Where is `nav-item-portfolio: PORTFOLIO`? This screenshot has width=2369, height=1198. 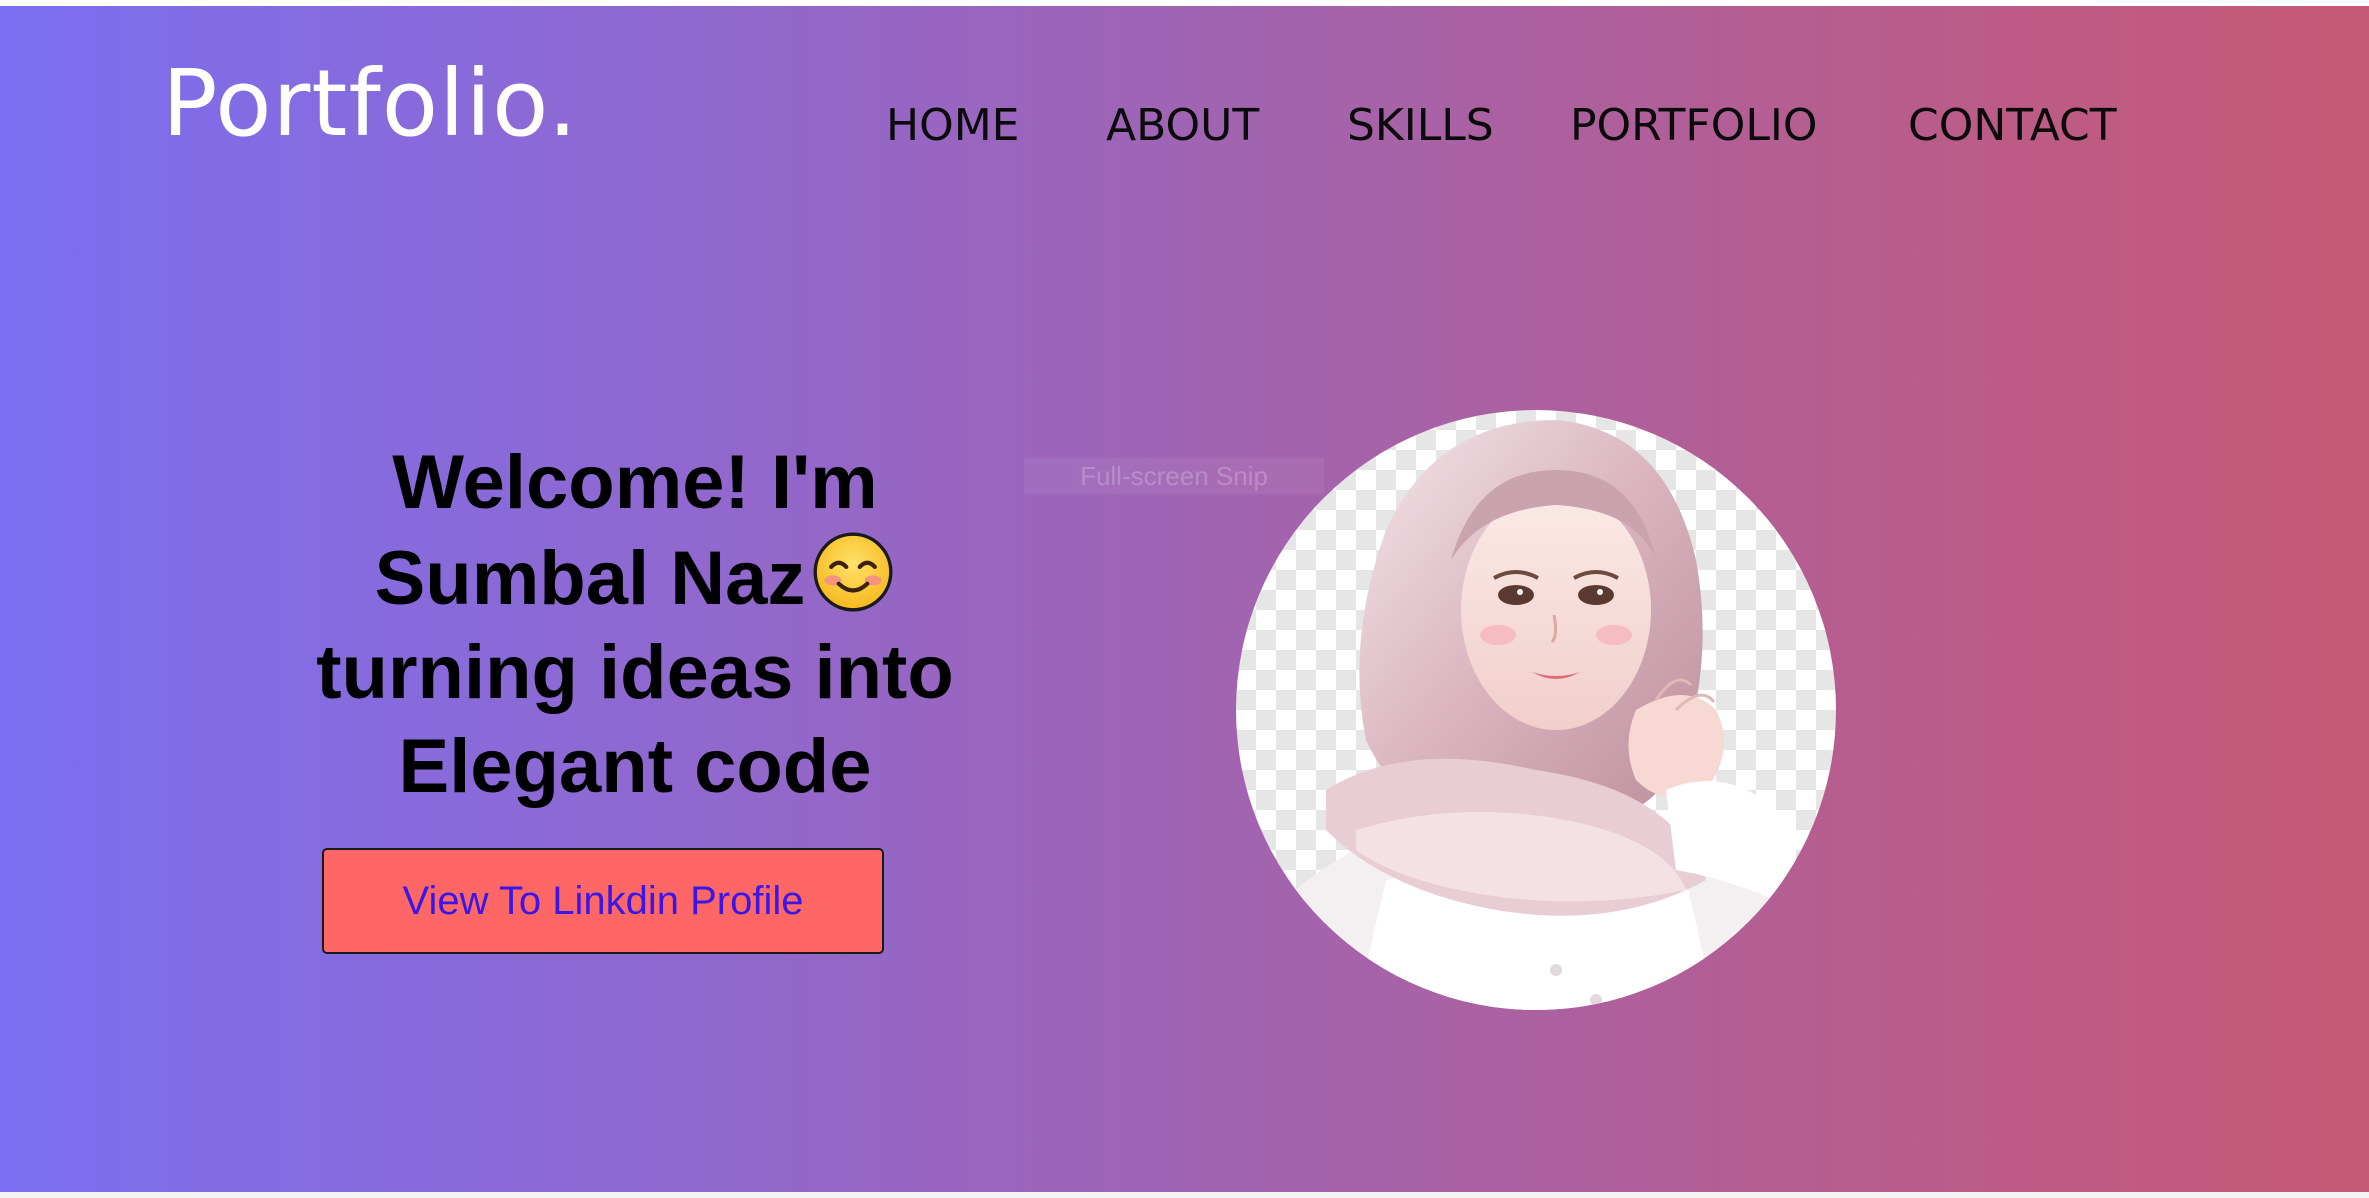
nav-item-portfolio: PORTFOLIO is located at coordinates (1693, 126).